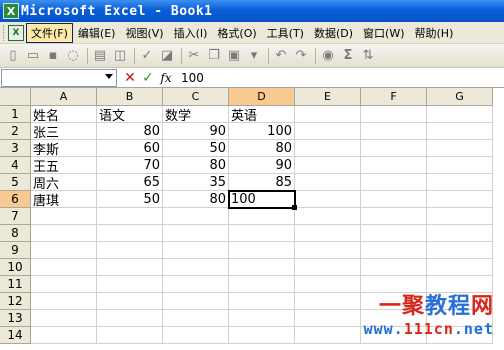  What do you see at coordinates (394, 267) in the screenshot?
I see `cell-f10` at bounding box center [394, 267].